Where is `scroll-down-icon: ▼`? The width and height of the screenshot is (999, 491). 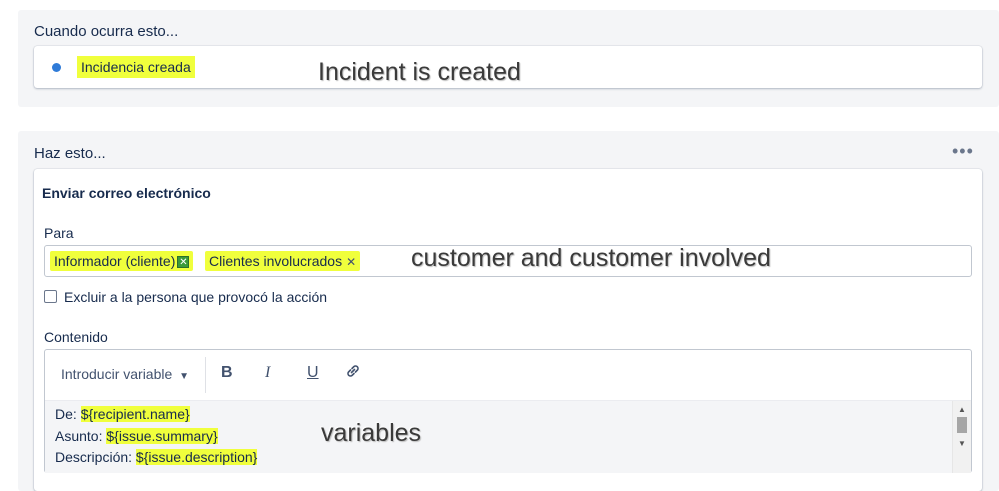 scroll-down-icon: ▼ is located at coordinates (962, 443).